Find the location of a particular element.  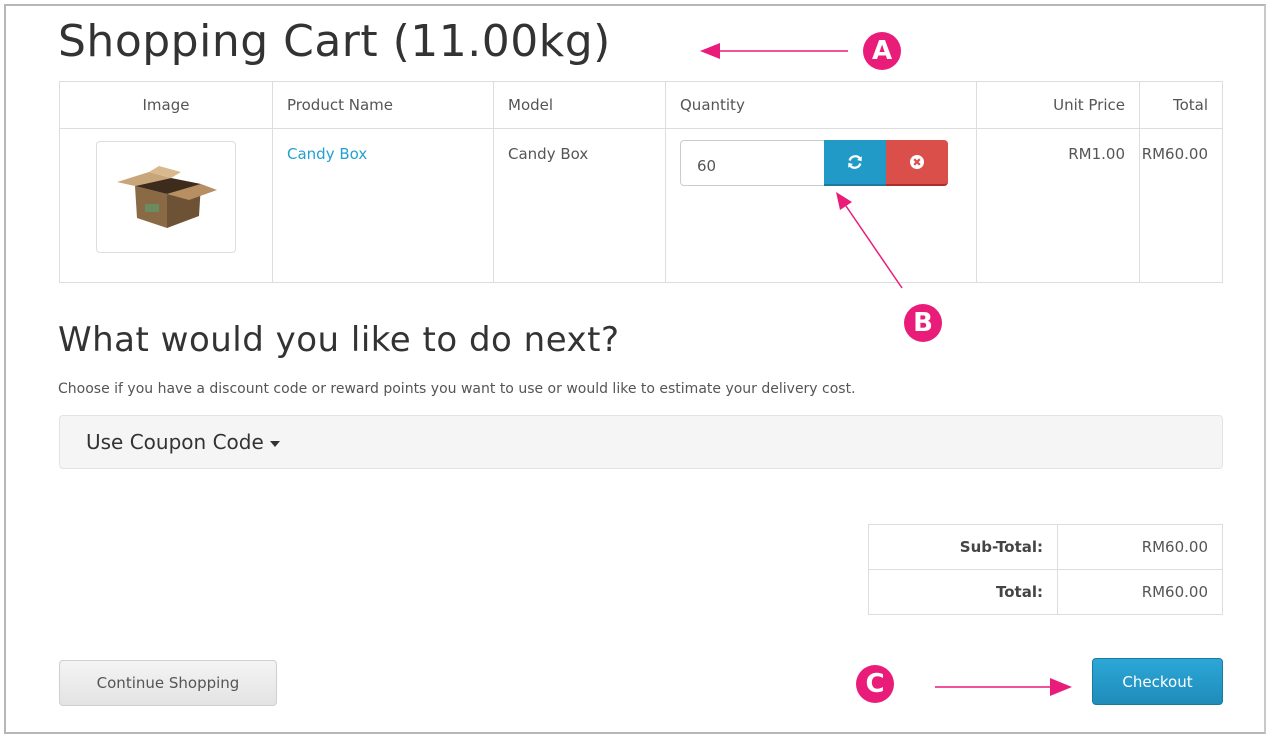

continue-shopping-button: Continue Shopping is located at coordinates (168, 683).